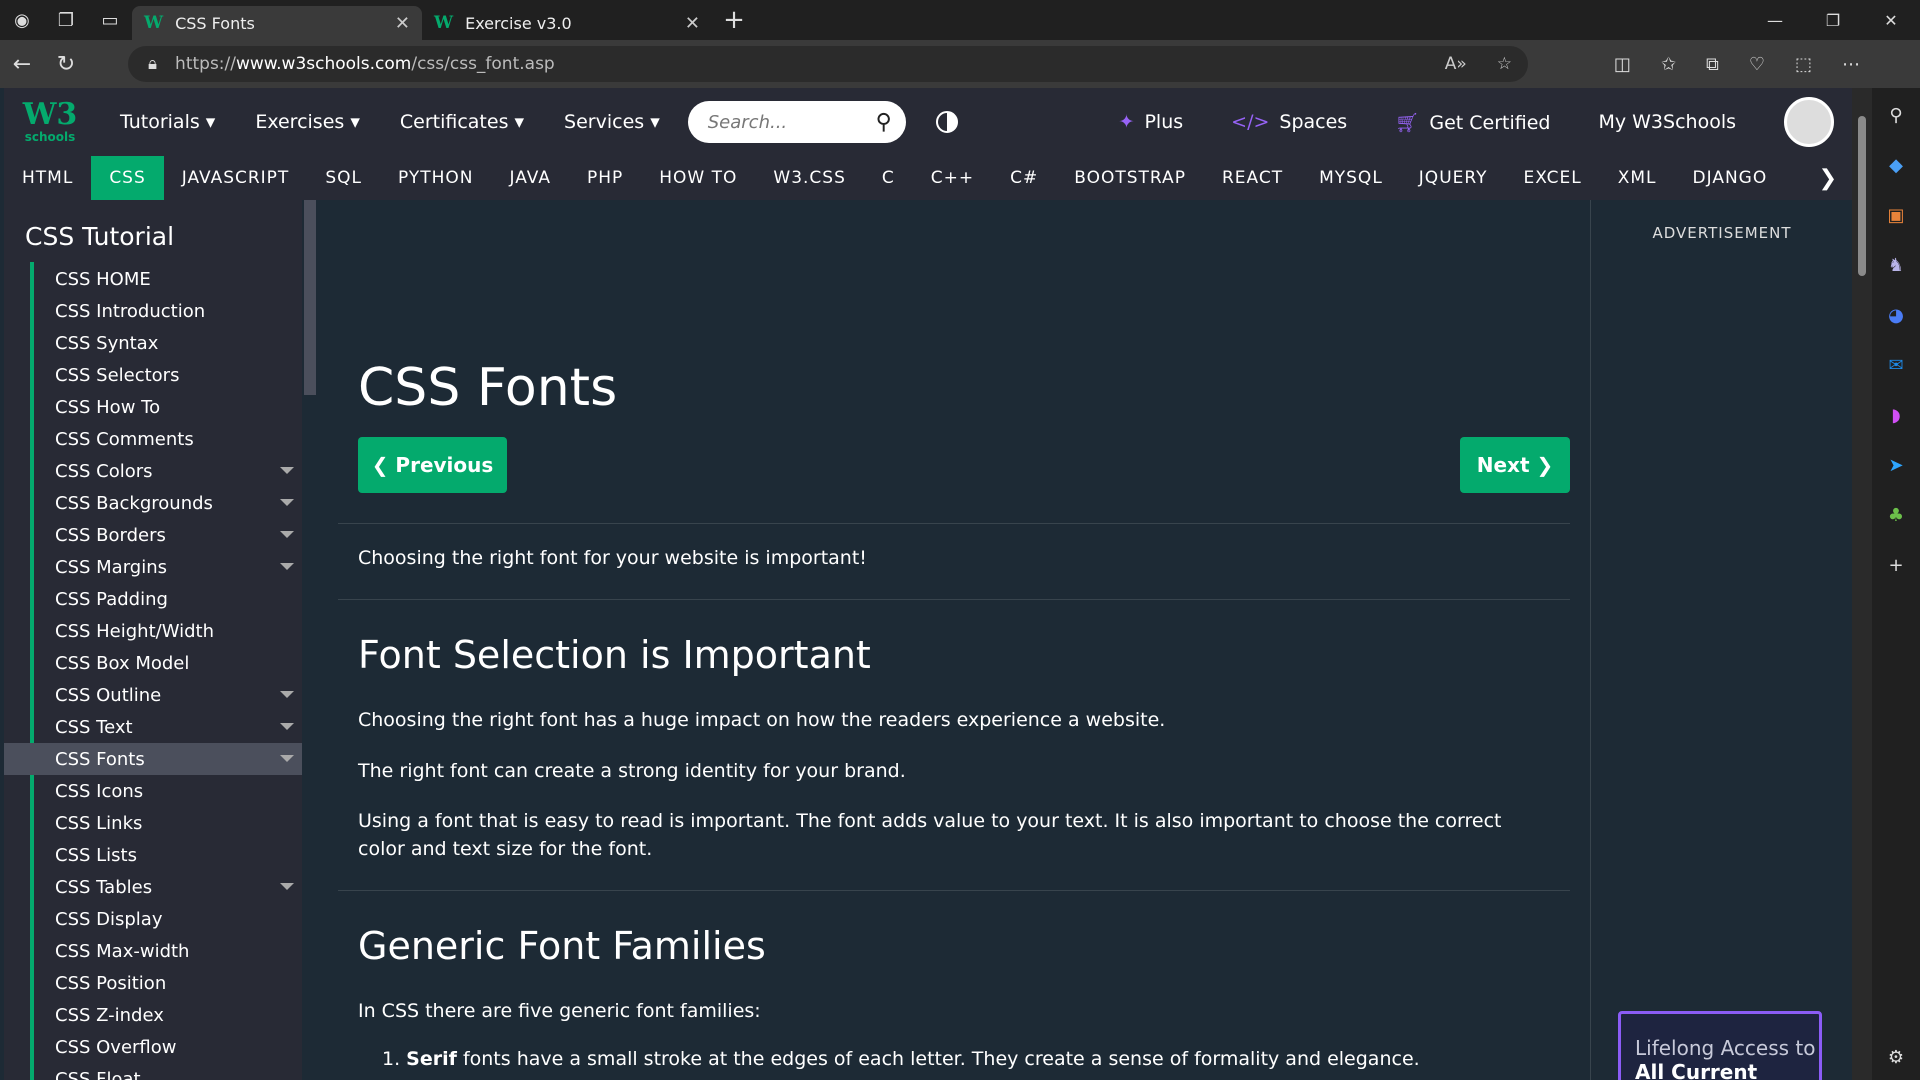  What do you see at coordinates (462, 122) in the screenshot?
I see `menu-certificates: Certificates ▾` at bounding box center [462, 122].